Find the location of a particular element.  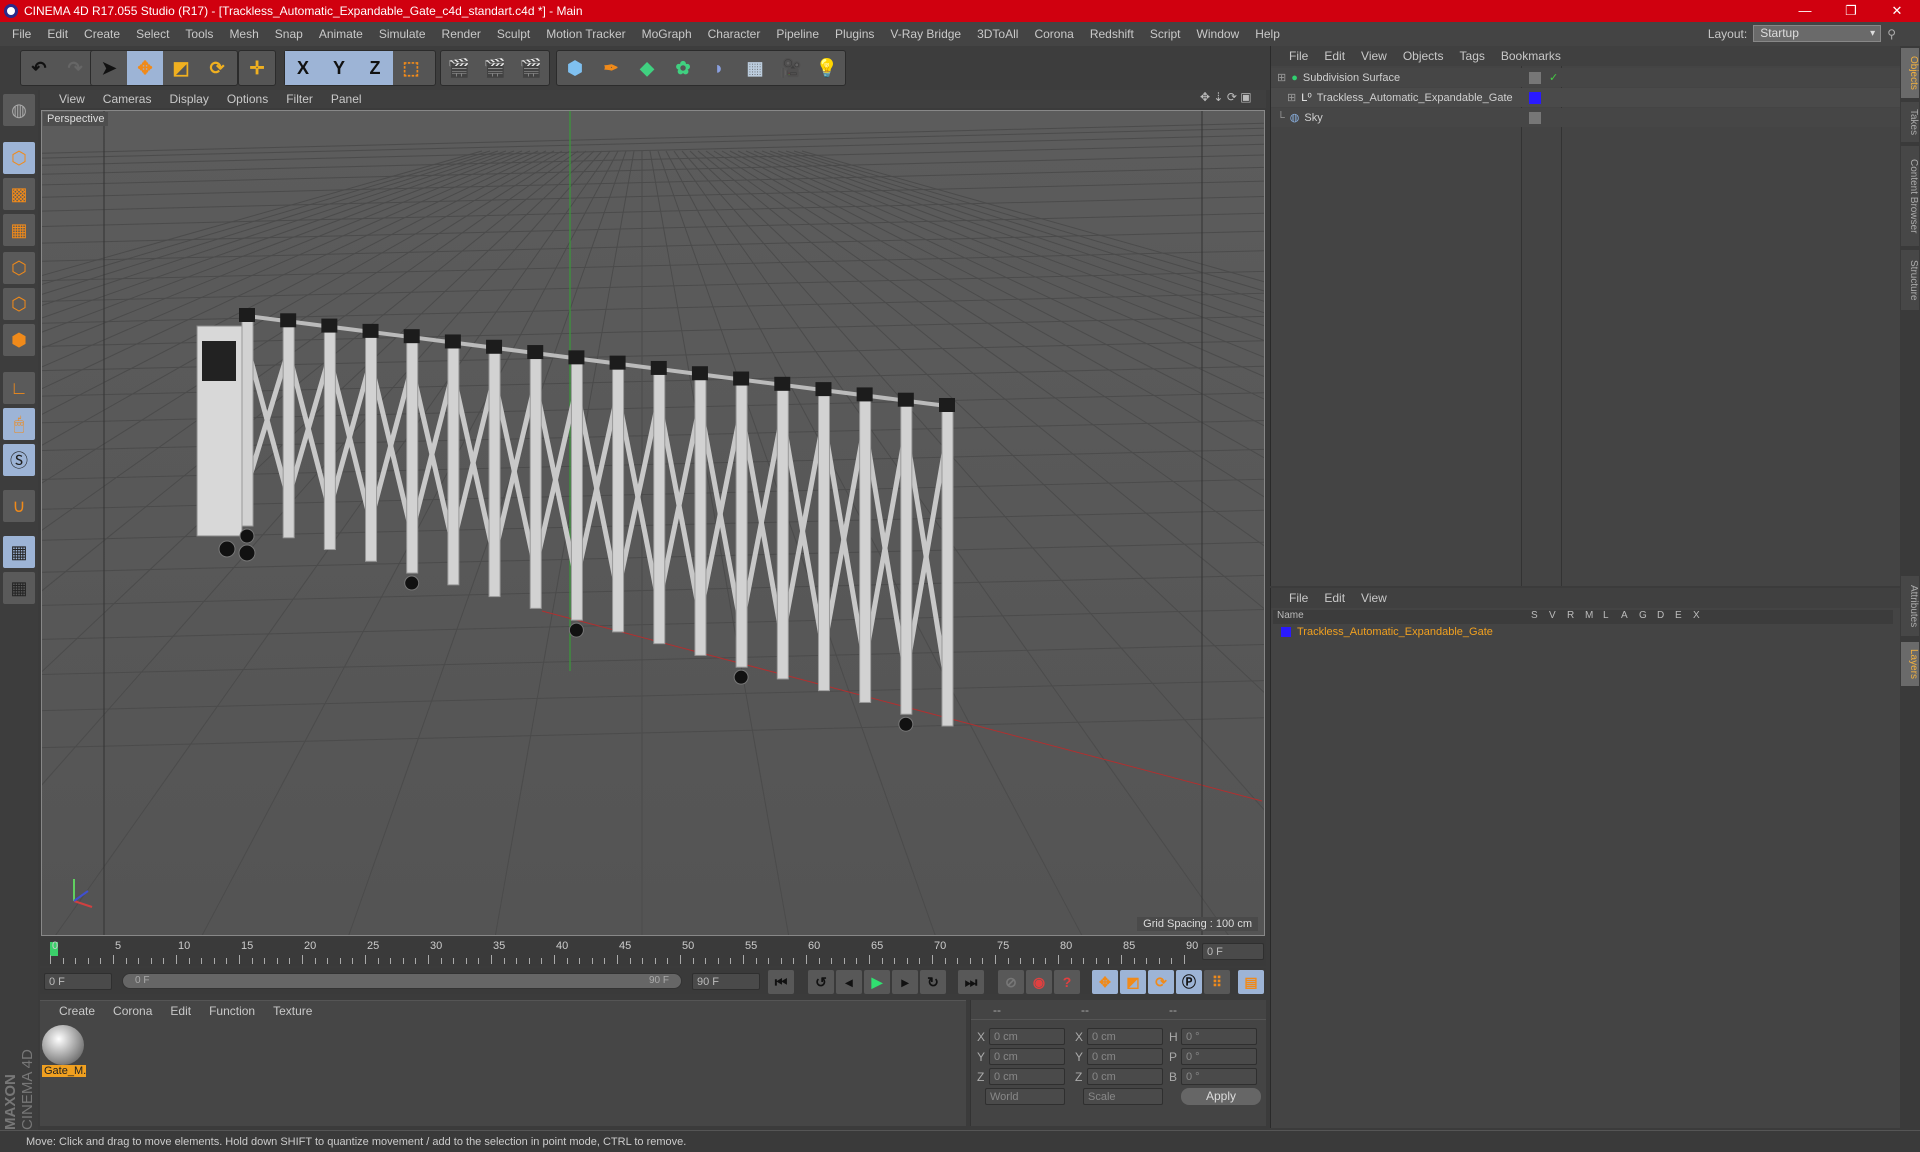

menu-character: Character is located at coordinates (734, 34).